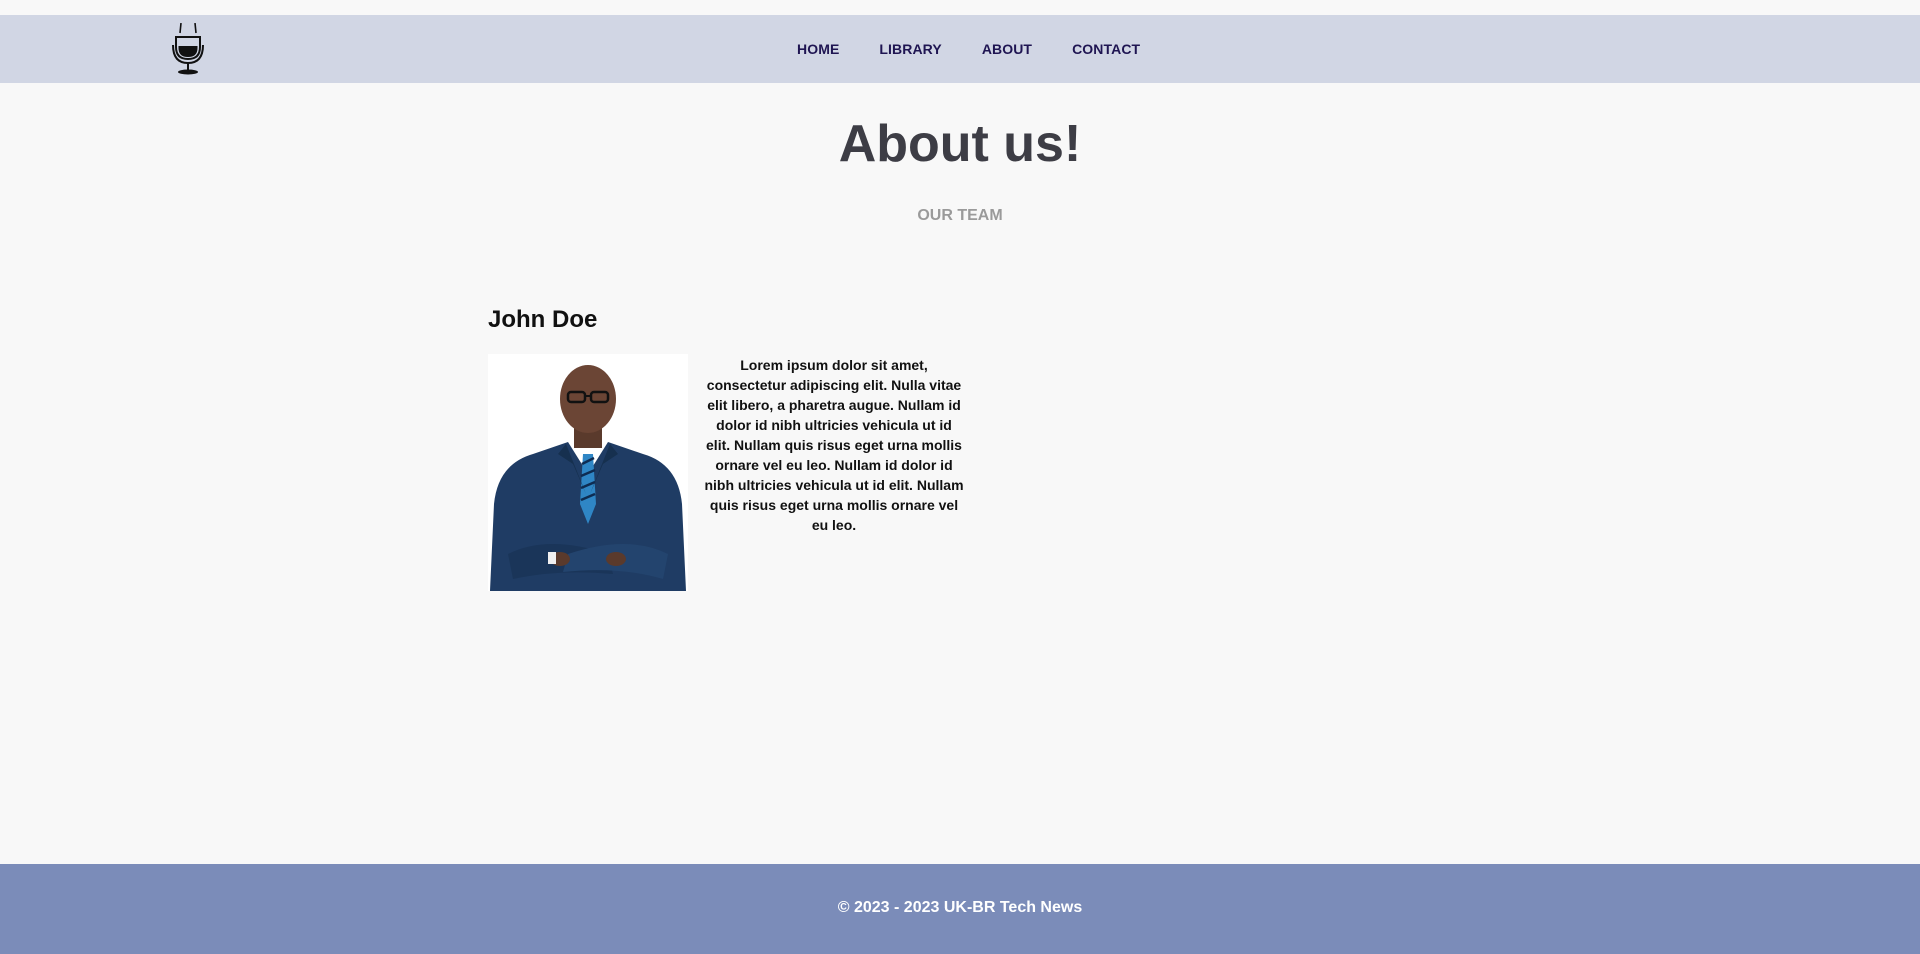  I want to click on nav-link-home: HOME, so click(818, 49).